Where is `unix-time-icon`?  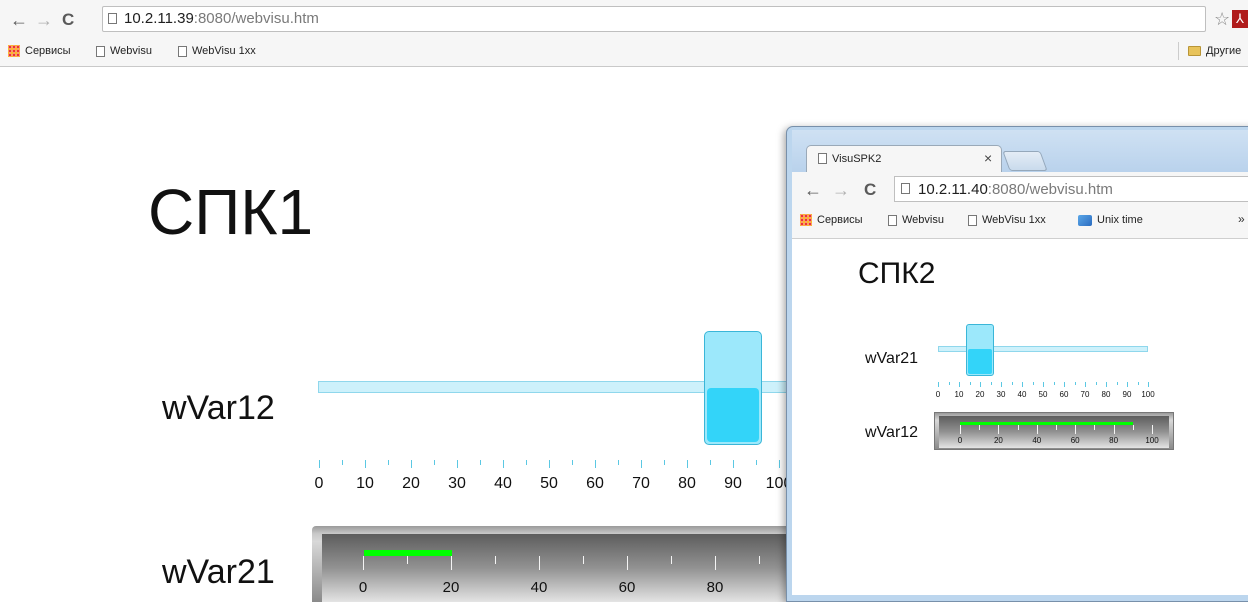 unix-time-icon is located at coordinates (1085, 220).